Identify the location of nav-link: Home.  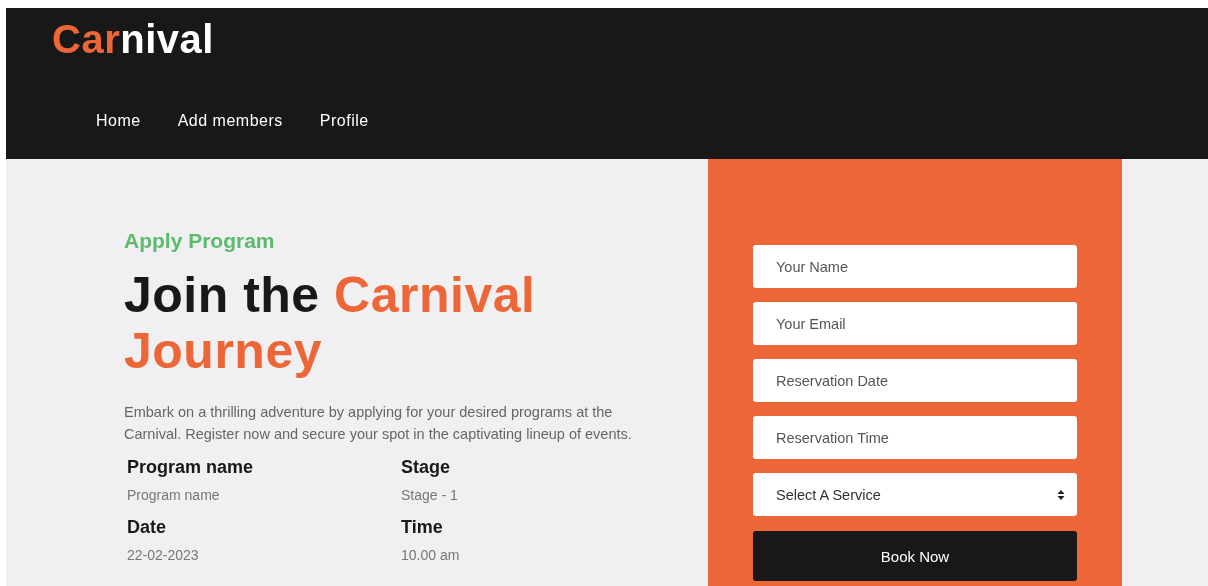
(118, 121).